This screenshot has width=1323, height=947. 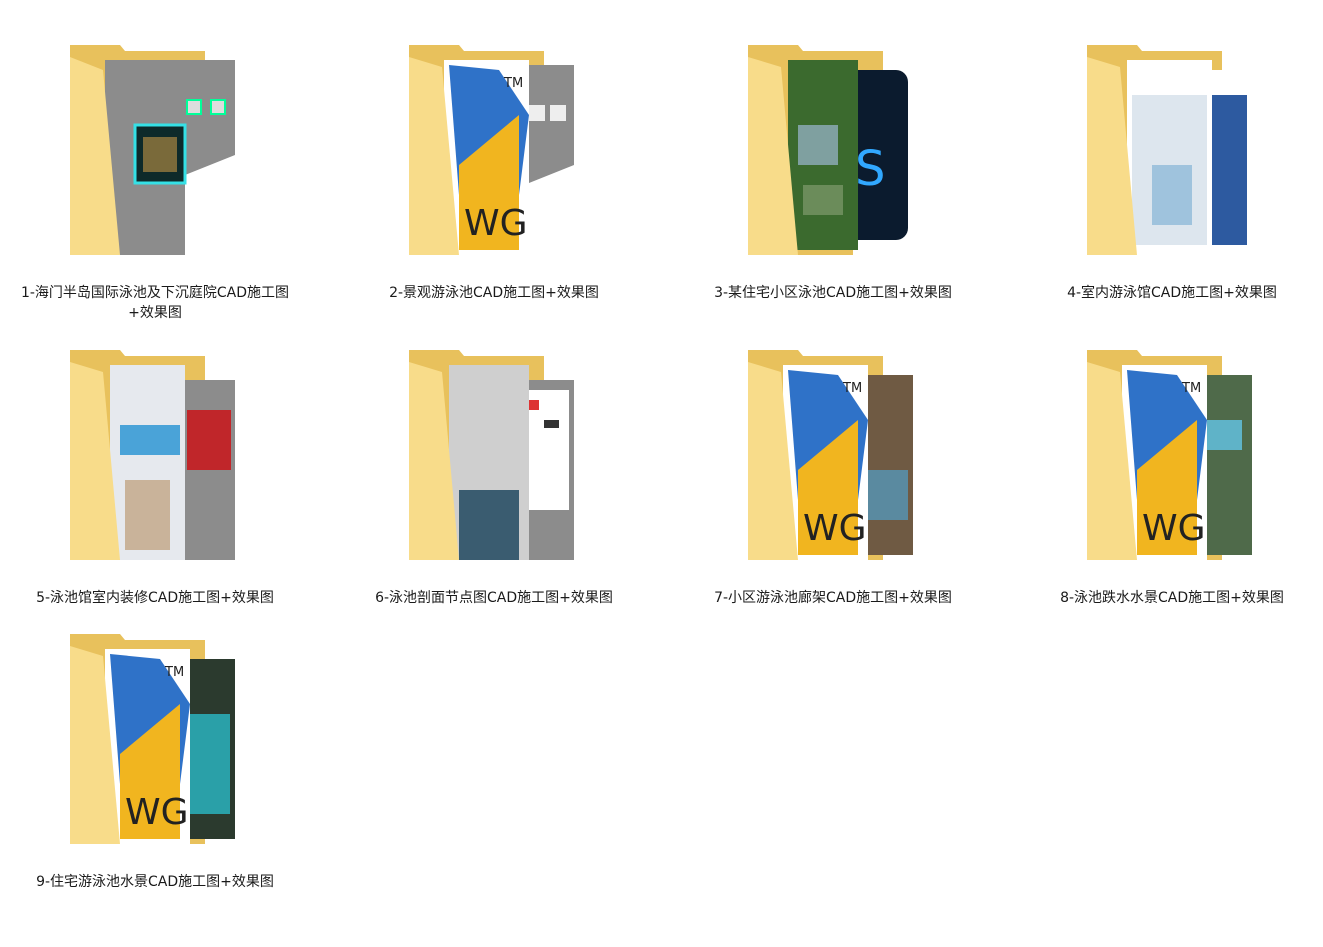 What do you see at coordinates (496, 223) in the screenshot?
I see `dwg-badge: WG` at bounding box center [496, 223].